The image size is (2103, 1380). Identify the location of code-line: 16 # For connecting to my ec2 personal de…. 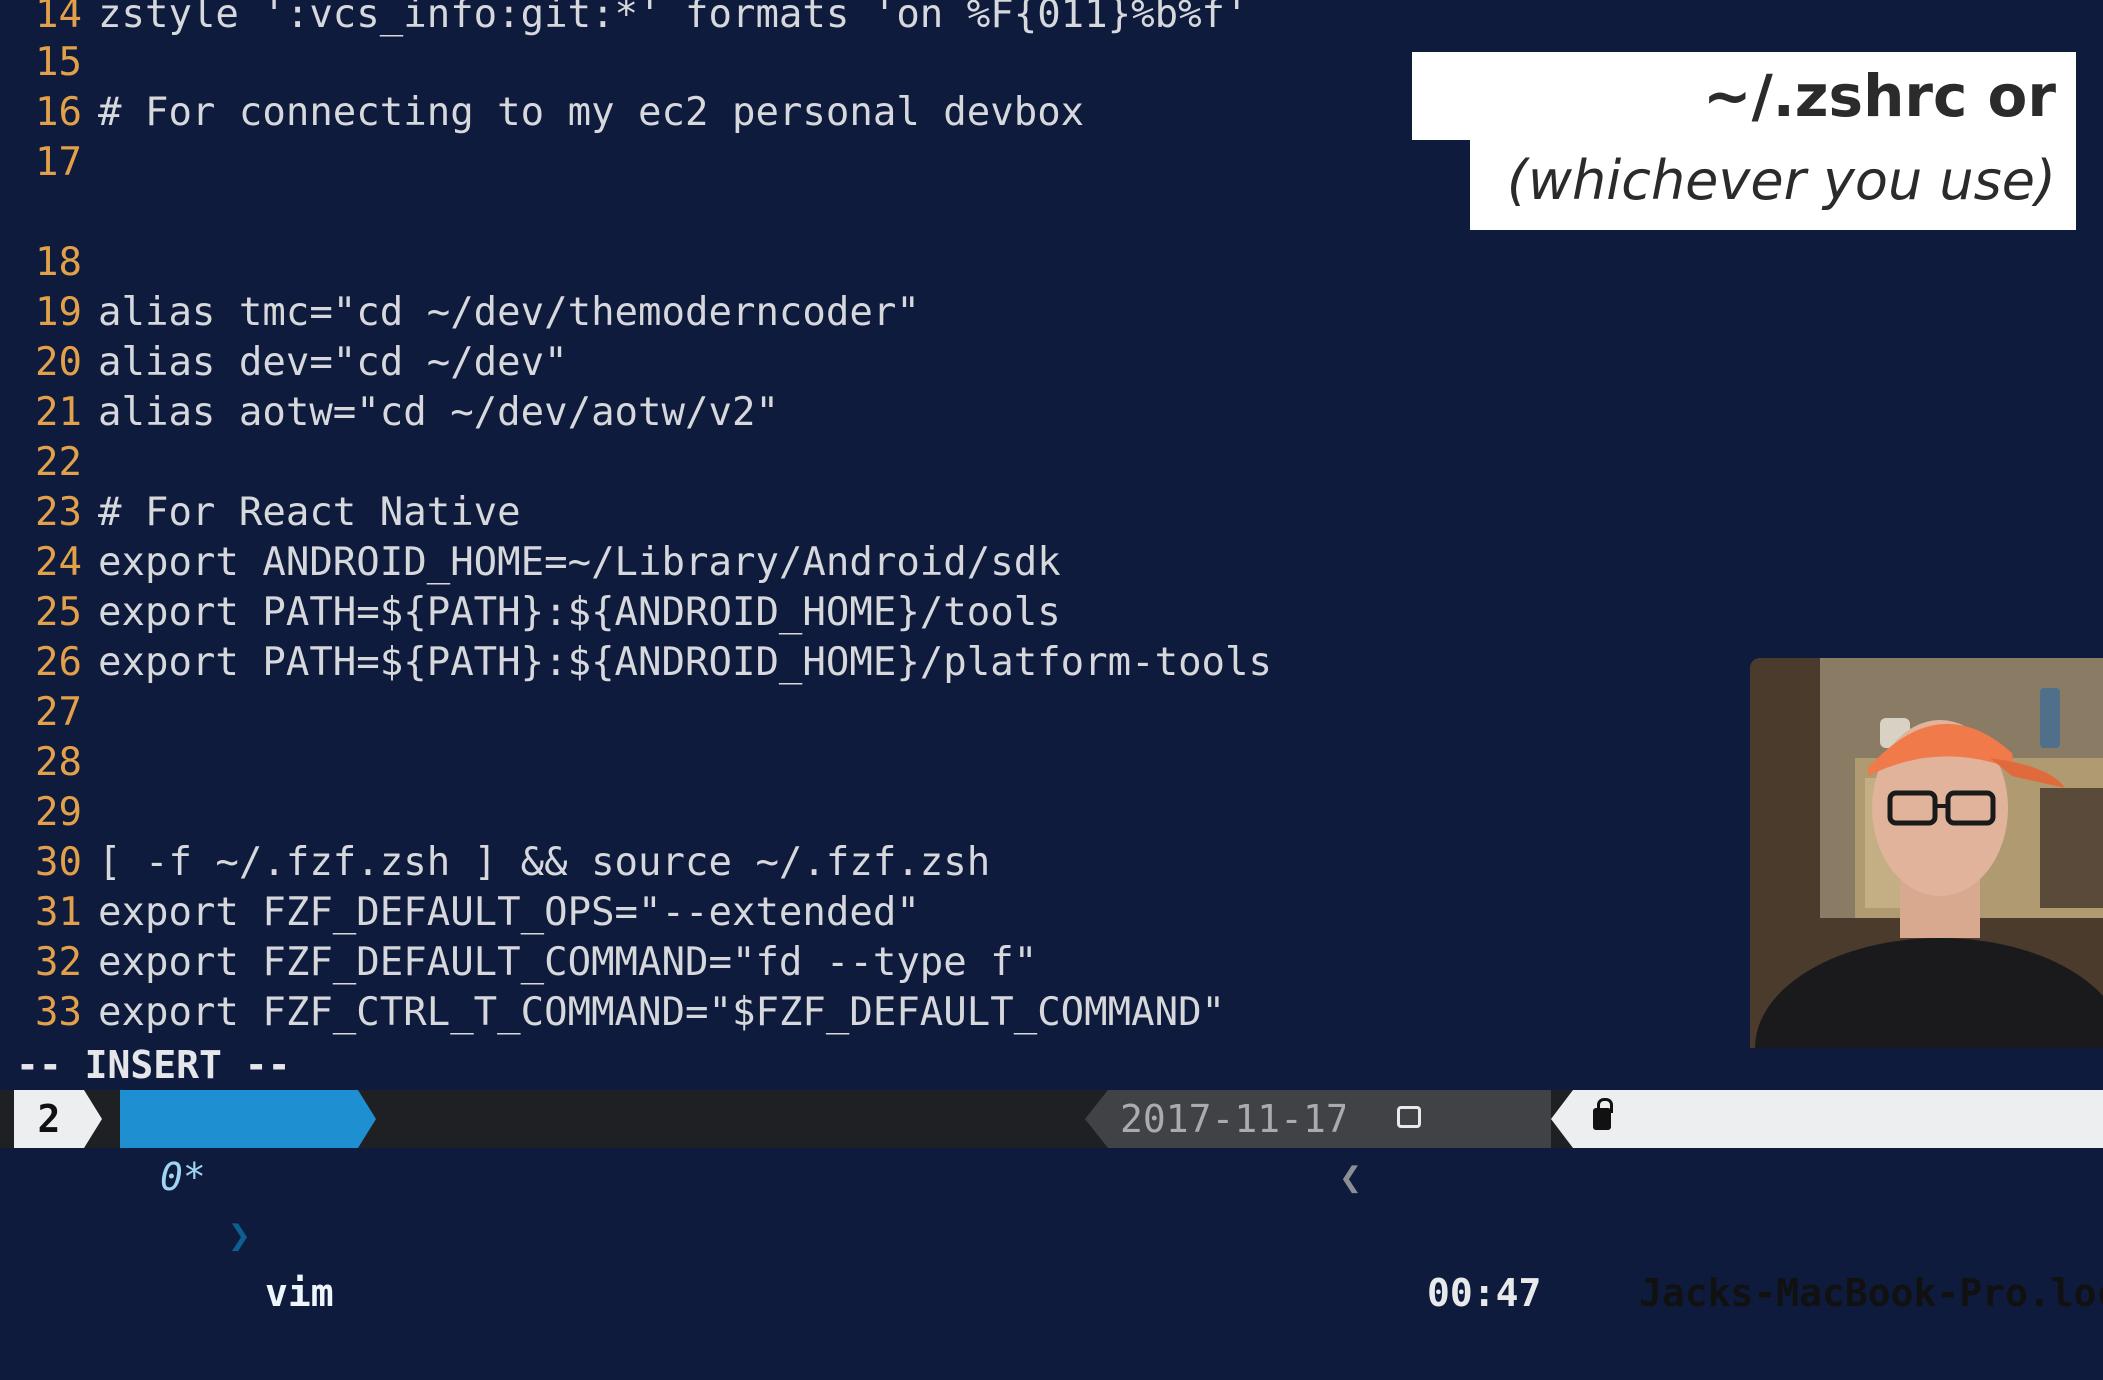
(542, 113).